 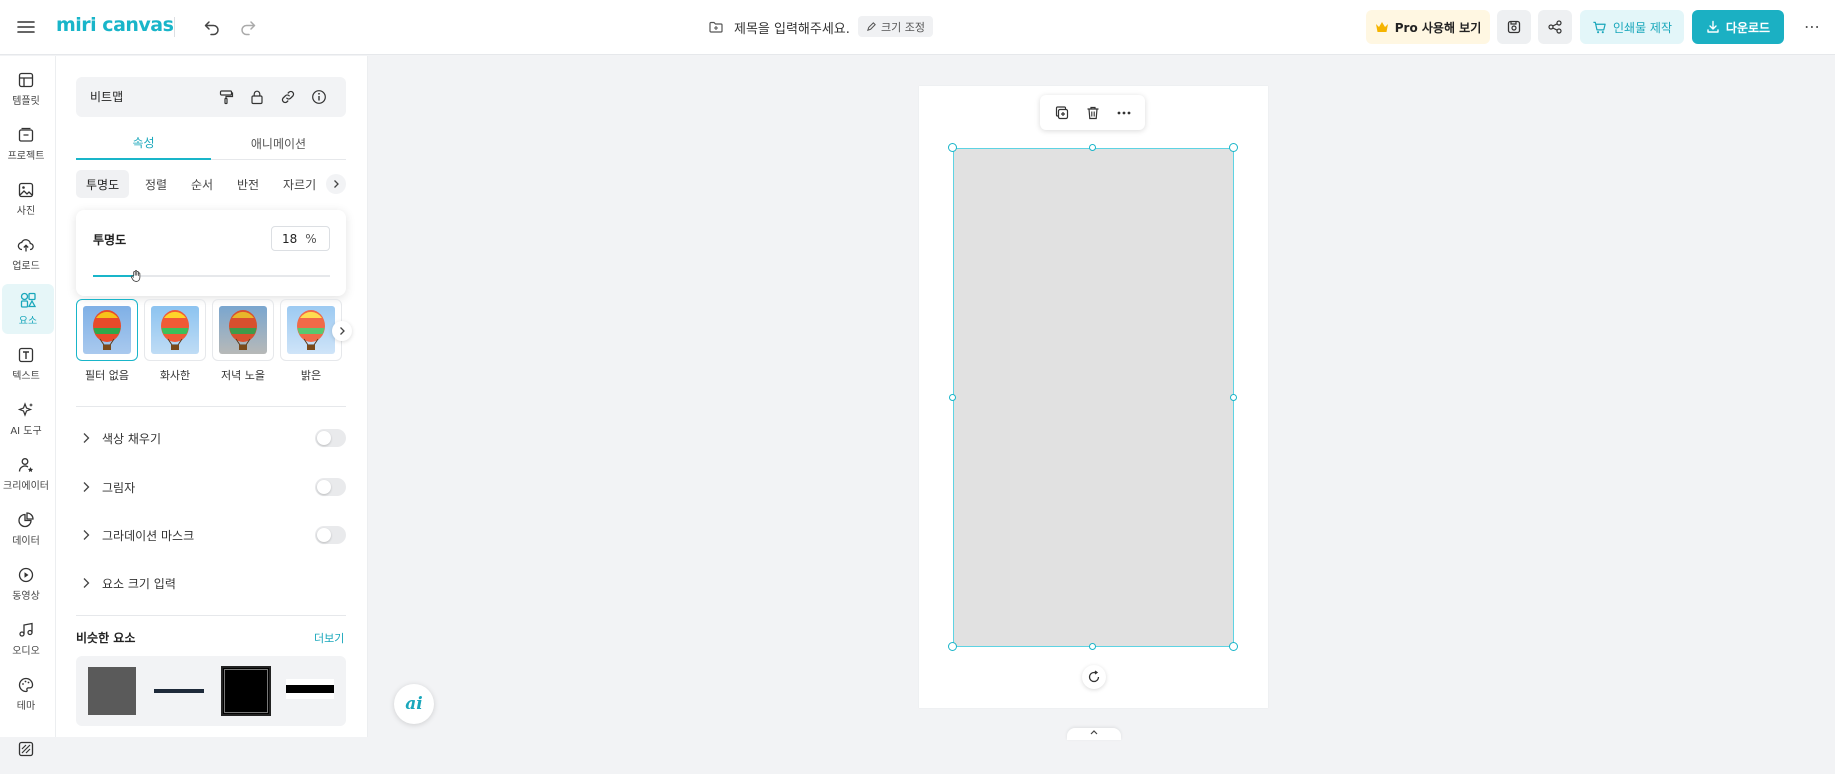 I want to click on rail-item-data: 데이터, so click(x=26, y=529).